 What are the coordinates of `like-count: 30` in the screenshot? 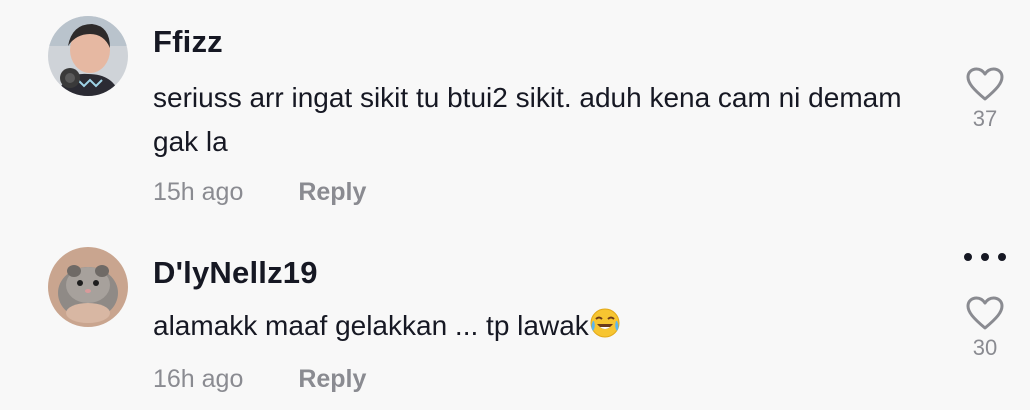 It's located at (985, 347).